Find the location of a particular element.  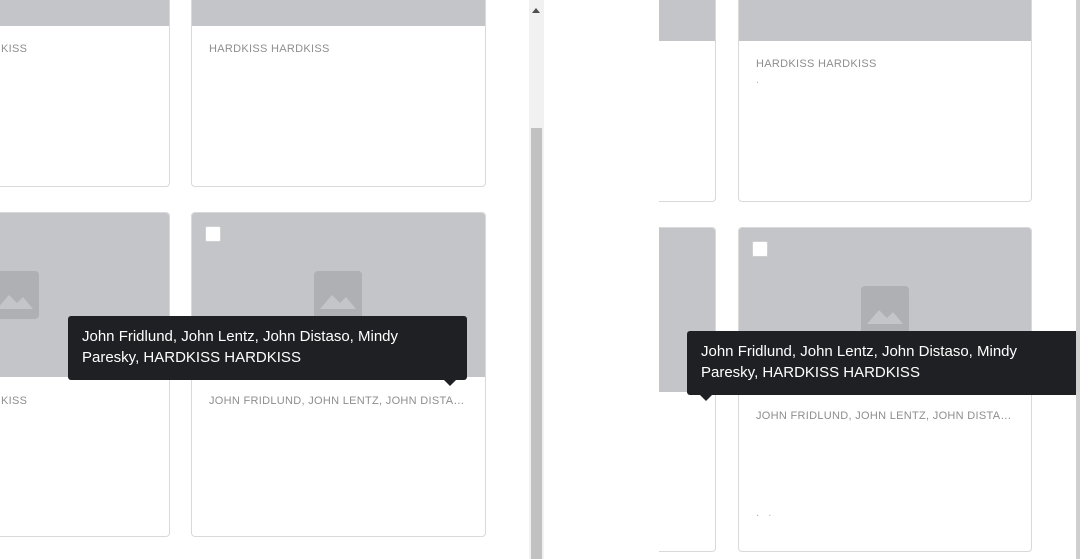

card-top-right: HARDKISS HARDKISS is located at coordinates (338, 93).